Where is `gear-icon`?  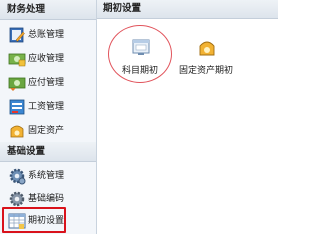
gear-icon is located at coordinates (17, 176).